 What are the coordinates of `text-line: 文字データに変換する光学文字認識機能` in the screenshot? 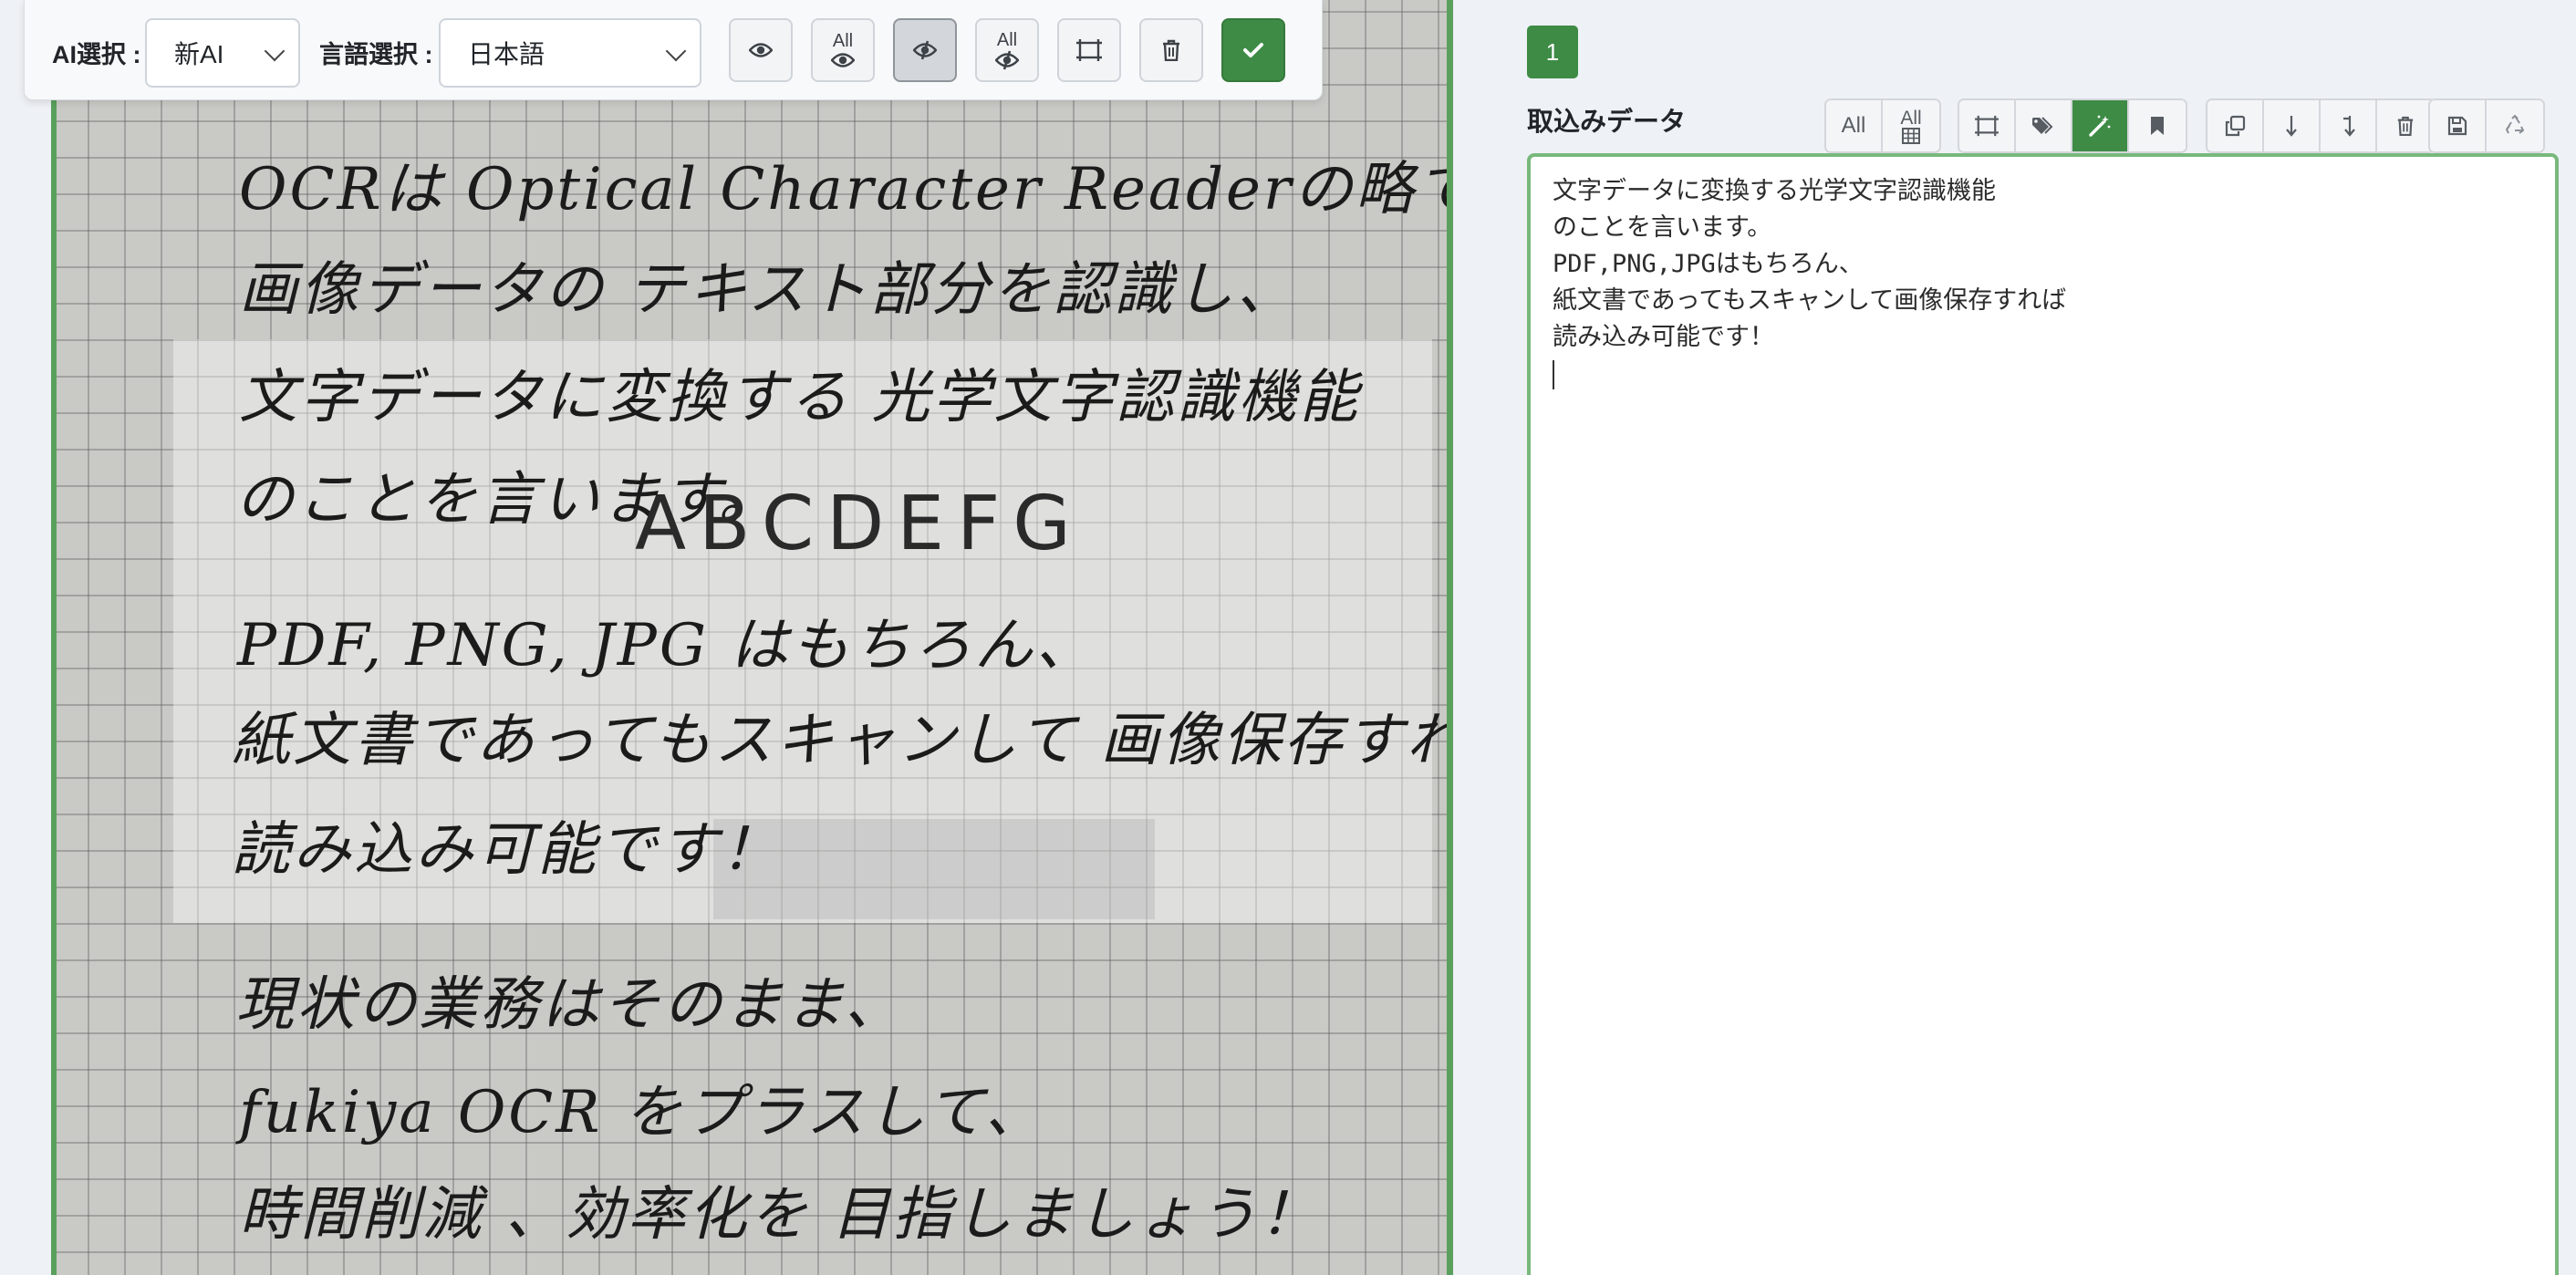 It's located at (1774, 191).